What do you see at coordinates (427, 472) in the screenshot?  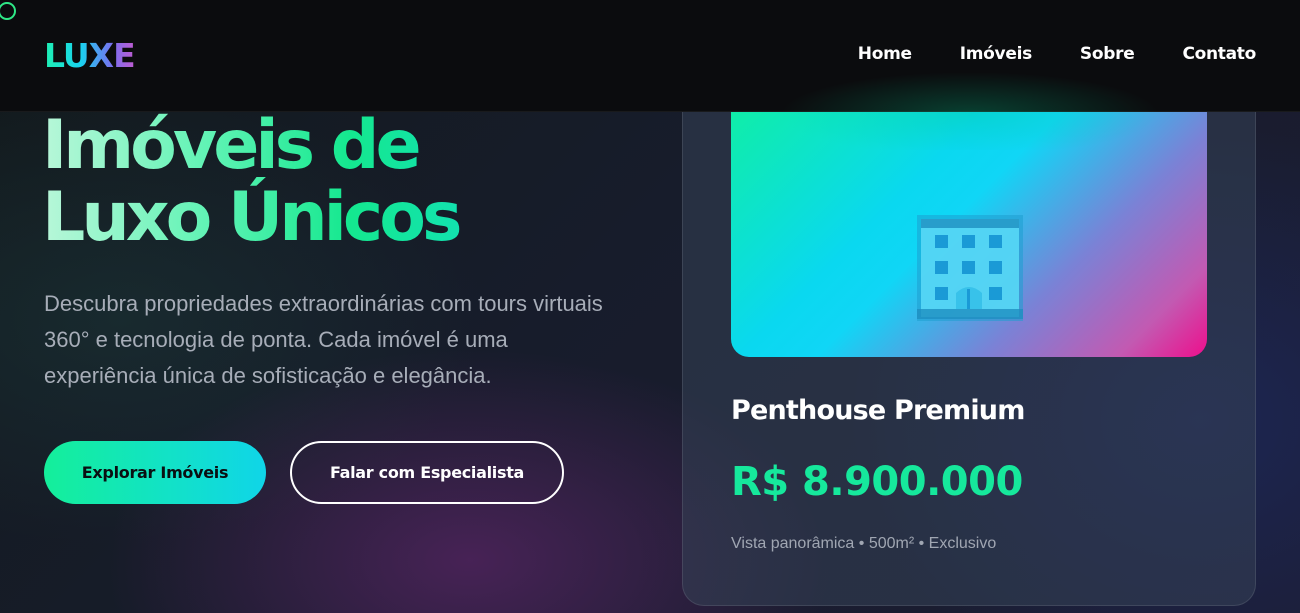 I see `talk-to-specialist-button: Falar com Especialista` at bounding box center [427, 472].